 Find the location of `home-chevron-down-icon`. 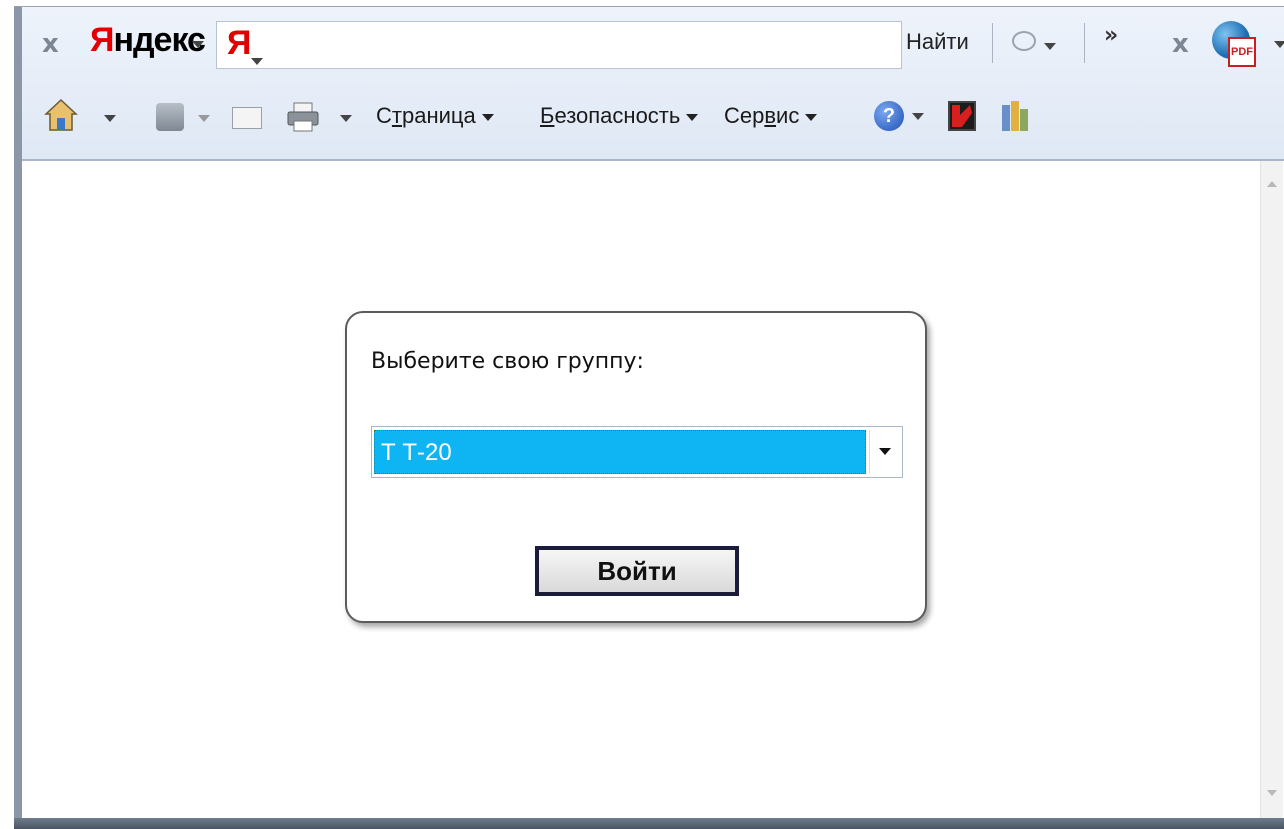

home-chevron-down-icon is located at coordinates (110, 118).